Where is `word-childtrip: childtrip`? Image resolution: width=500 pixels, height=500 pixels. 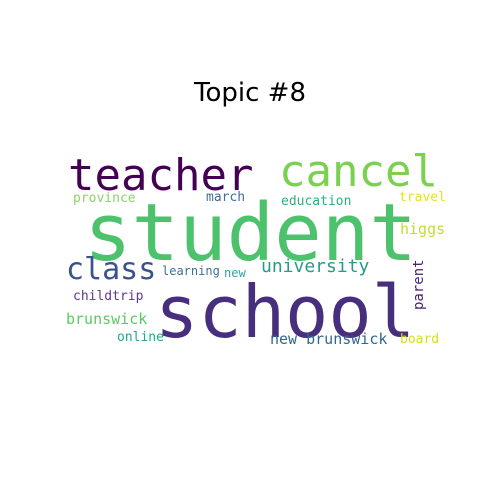 word-childtrip: childtrip is located at coordinates (108, 296).